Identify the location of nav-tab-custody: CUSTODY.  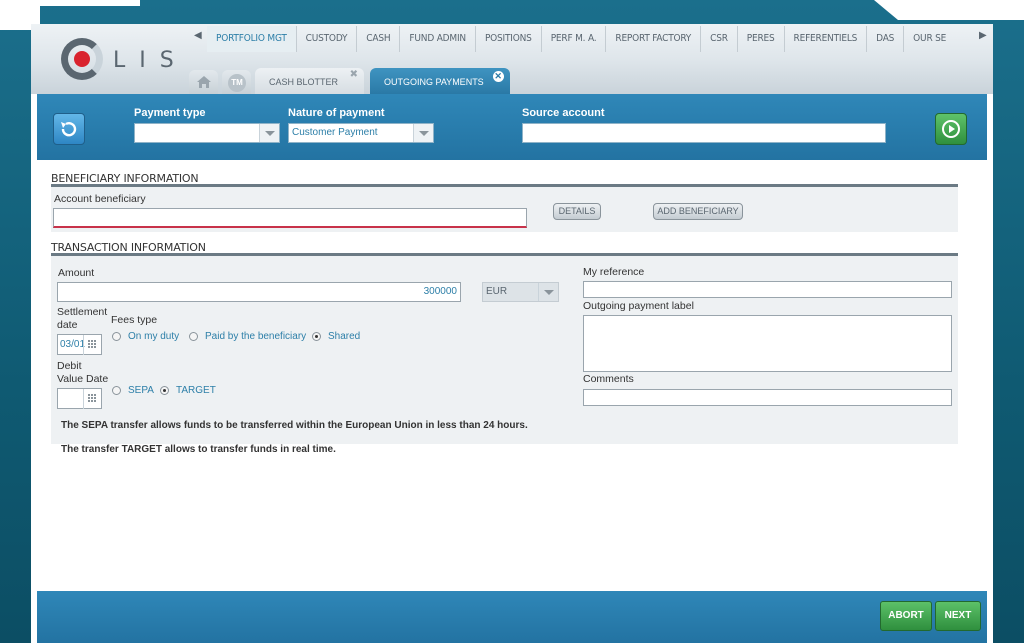
(327, 39).